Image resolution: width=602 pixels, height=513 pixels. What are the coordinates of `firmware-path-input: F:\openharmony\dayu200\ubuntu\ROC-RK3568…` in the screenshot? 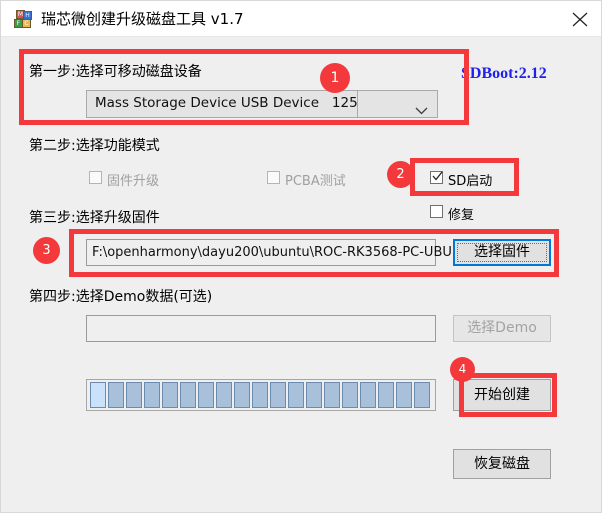 It's located at (269, 252).